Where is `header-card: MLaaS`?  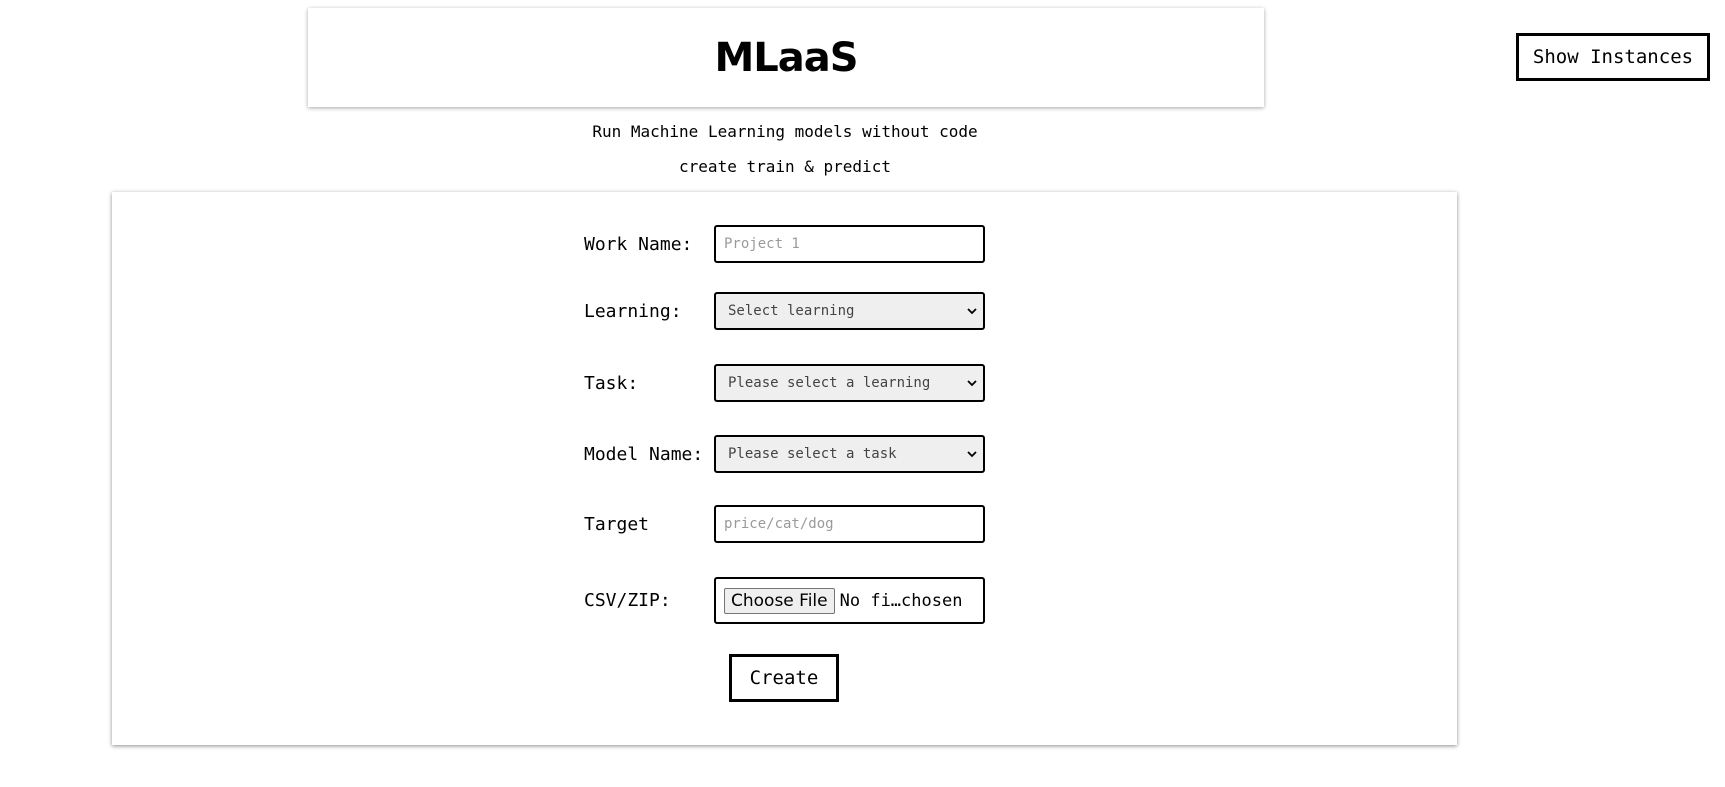 header-card: MLaaS is located at coordinates (786, 57).